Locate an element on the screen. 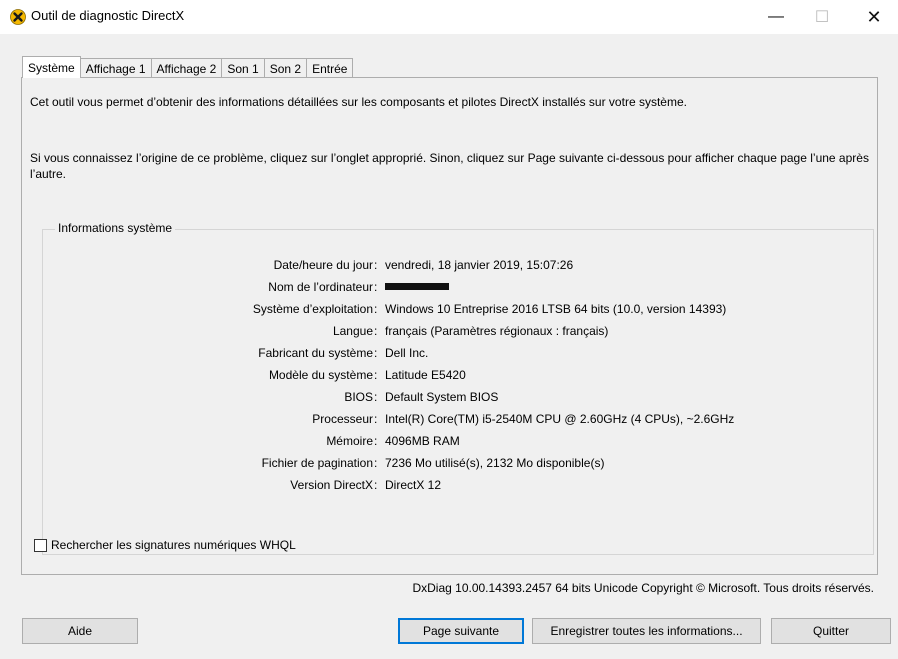 The width and height of the screenshot is (898, 659). info-value-redacted is located at coordinates (417, 287).